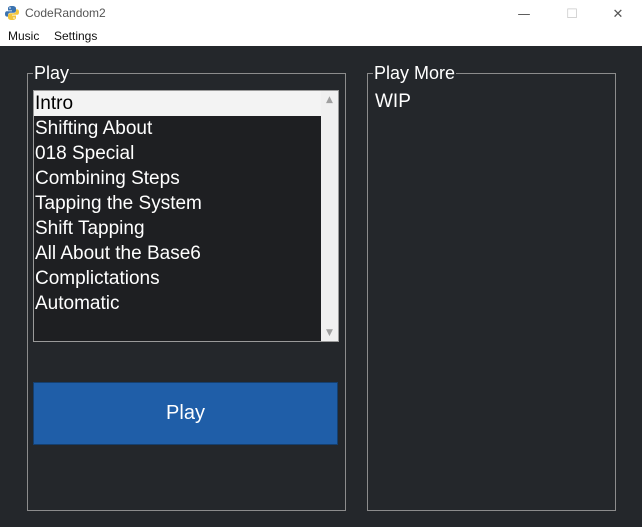 The image size is (642, 527). I want to click on scroll-up-icon: ▲, so click(329, 99).